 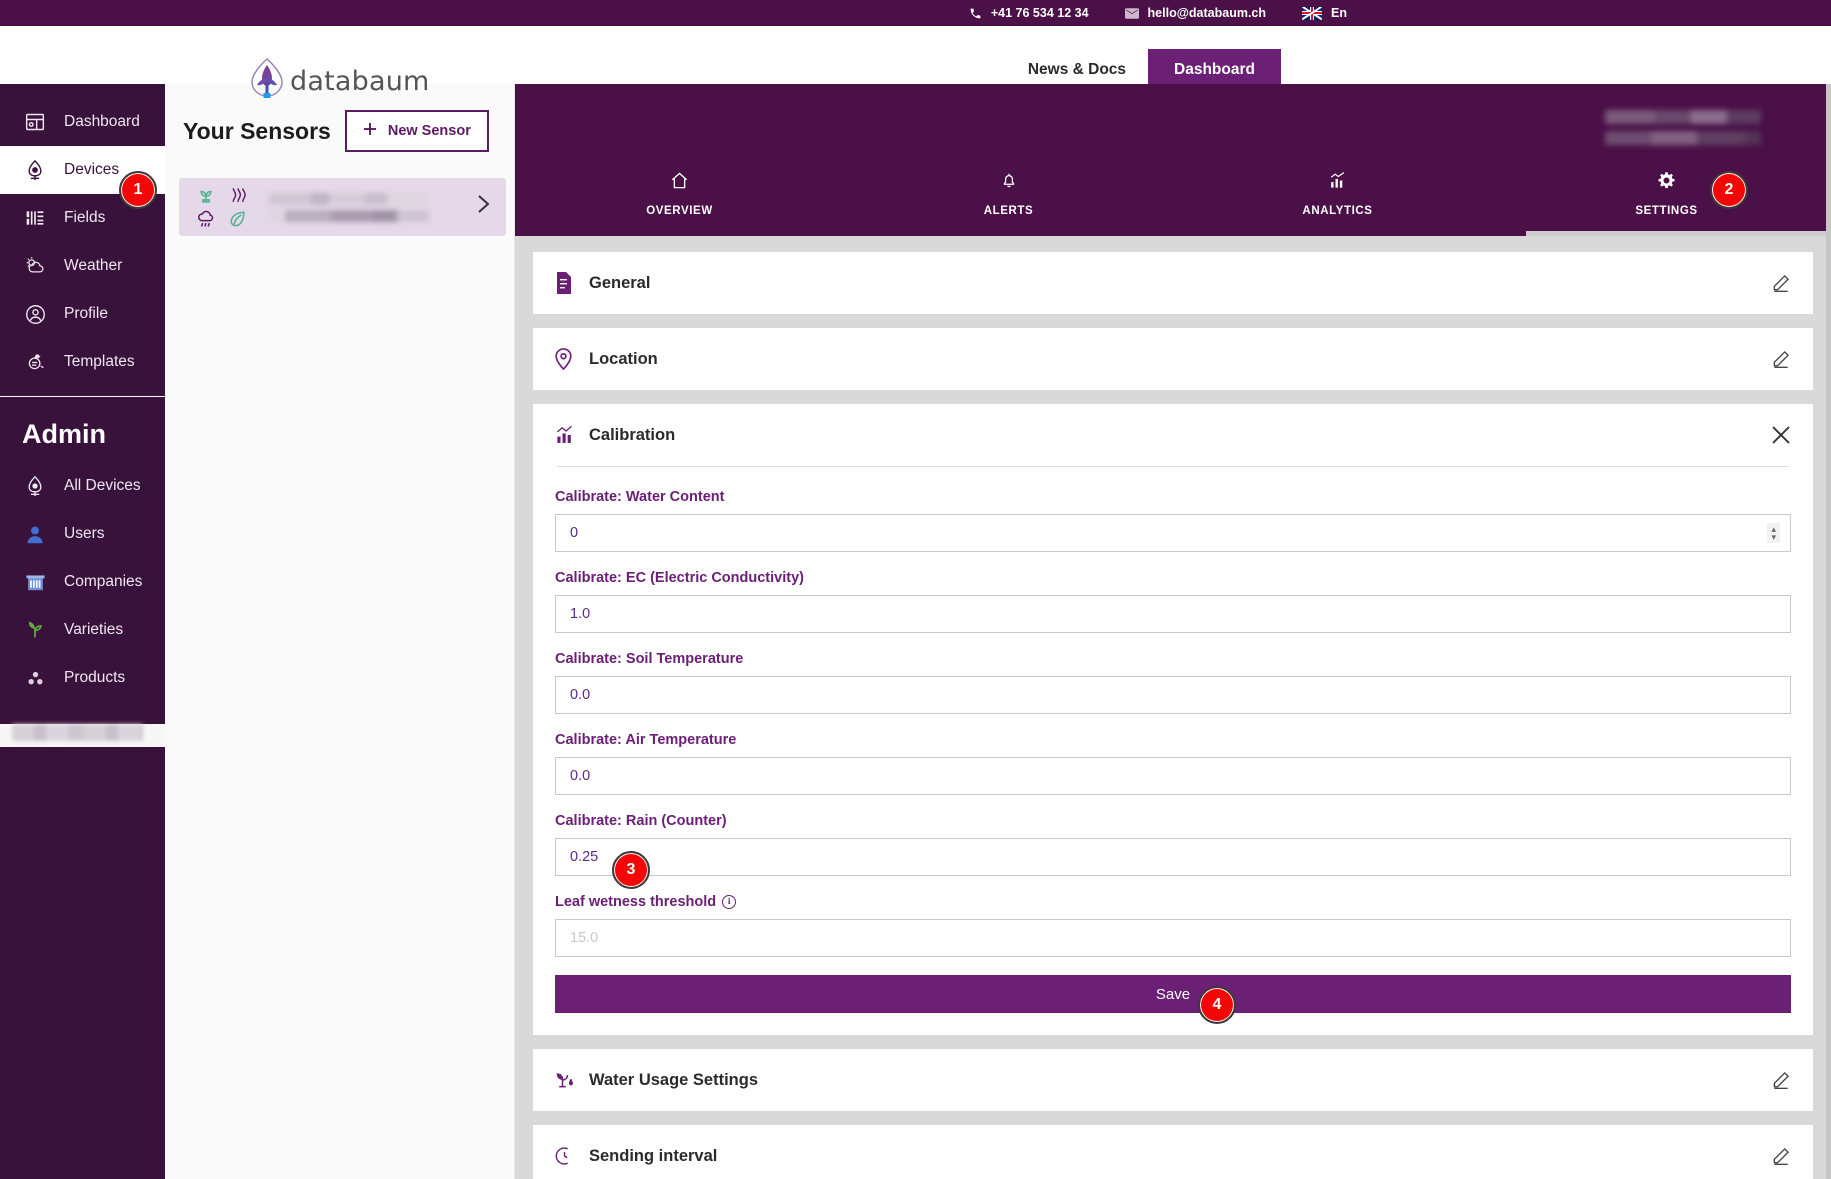 What do you see at coordinates (1666, 211) in the screenshot?
I see `tab-label: SETTINGS` at bounding box center [1666, 211].